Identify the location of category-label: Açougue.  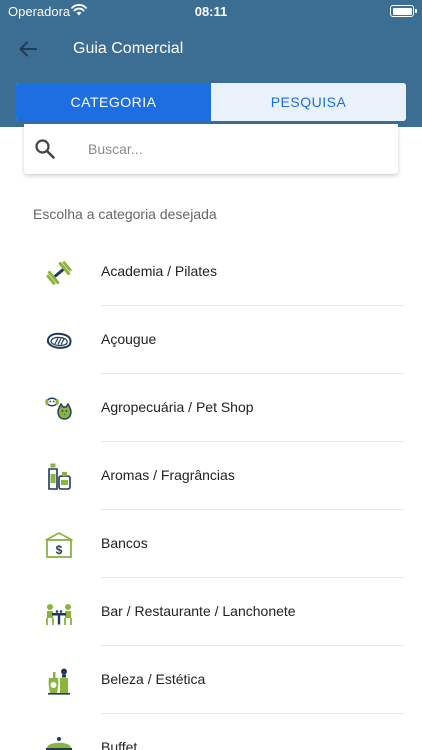
(129, 339).